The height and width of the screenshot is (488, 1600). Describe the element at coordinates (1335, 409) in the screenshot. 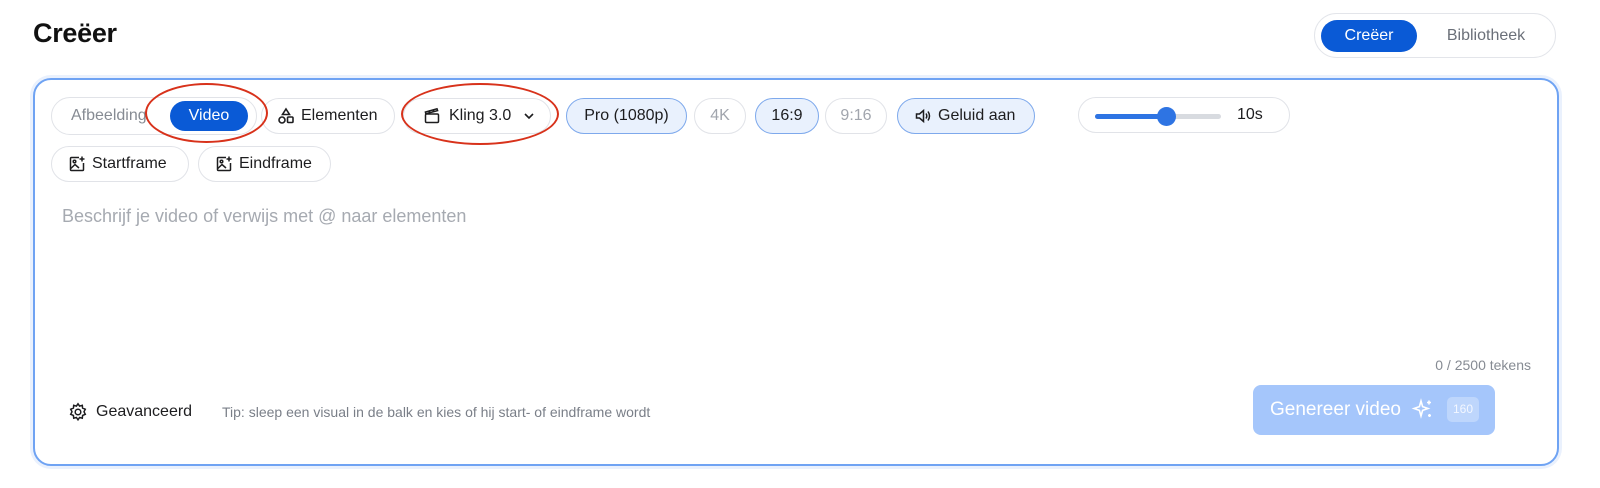

I see `generate-label: Genereer video` at that location.